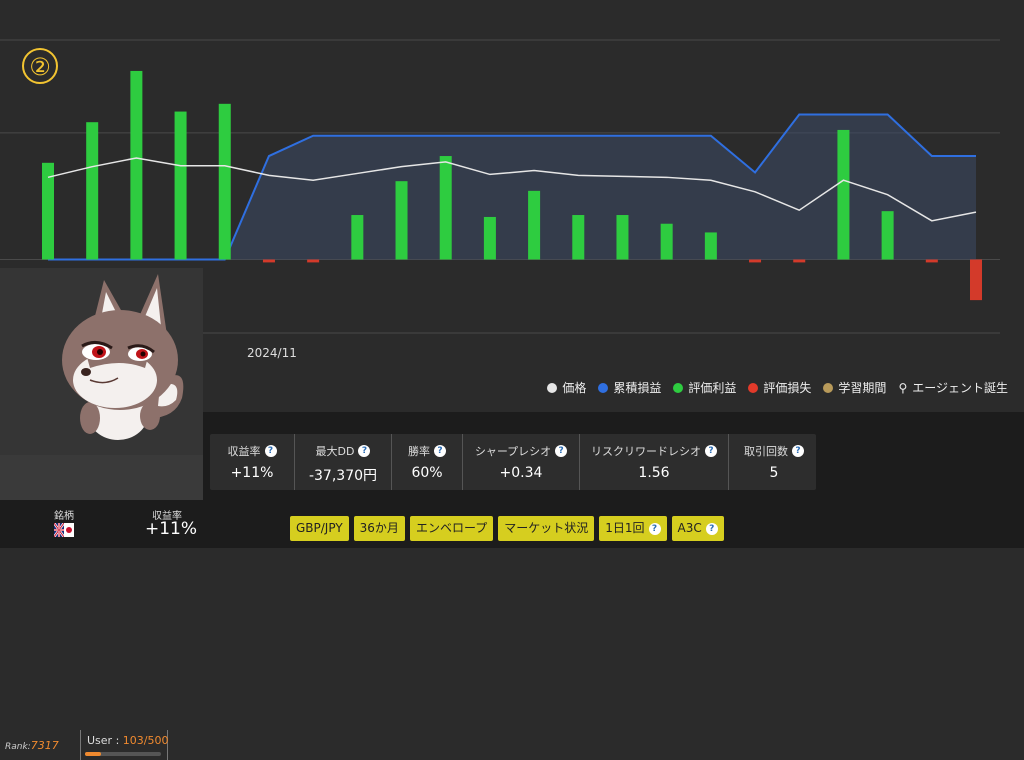 This screenshot has width=1024, height=760. Describe the element at coordinates (427, 462) in the screenshot. I see `stat-cell: 勝率? 60%` at that location.